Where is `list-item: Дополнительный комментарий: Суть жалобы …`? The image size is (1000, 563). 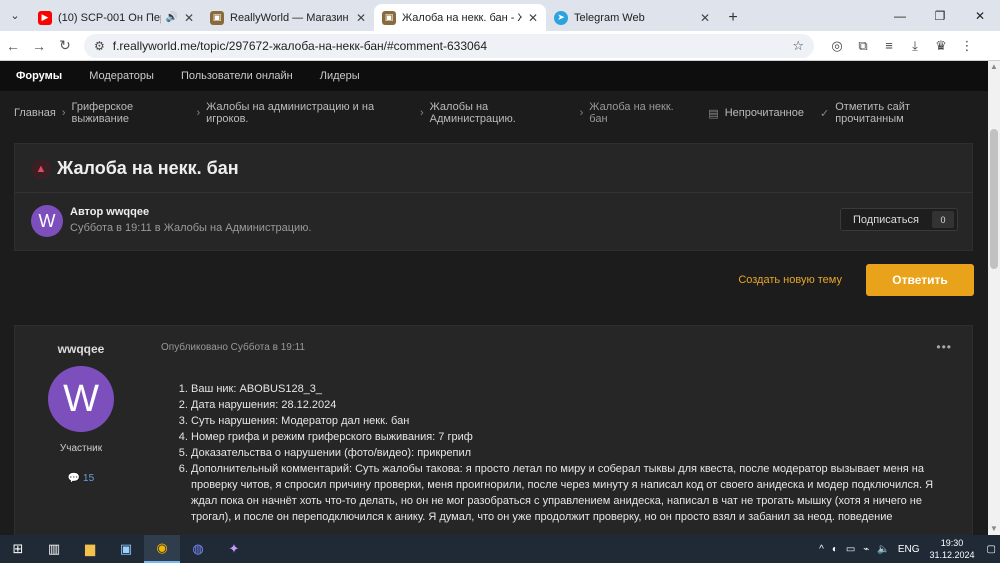 list-item: Дополнительный комментарий: Суть жалобы … is located at coordinates (576, 493).